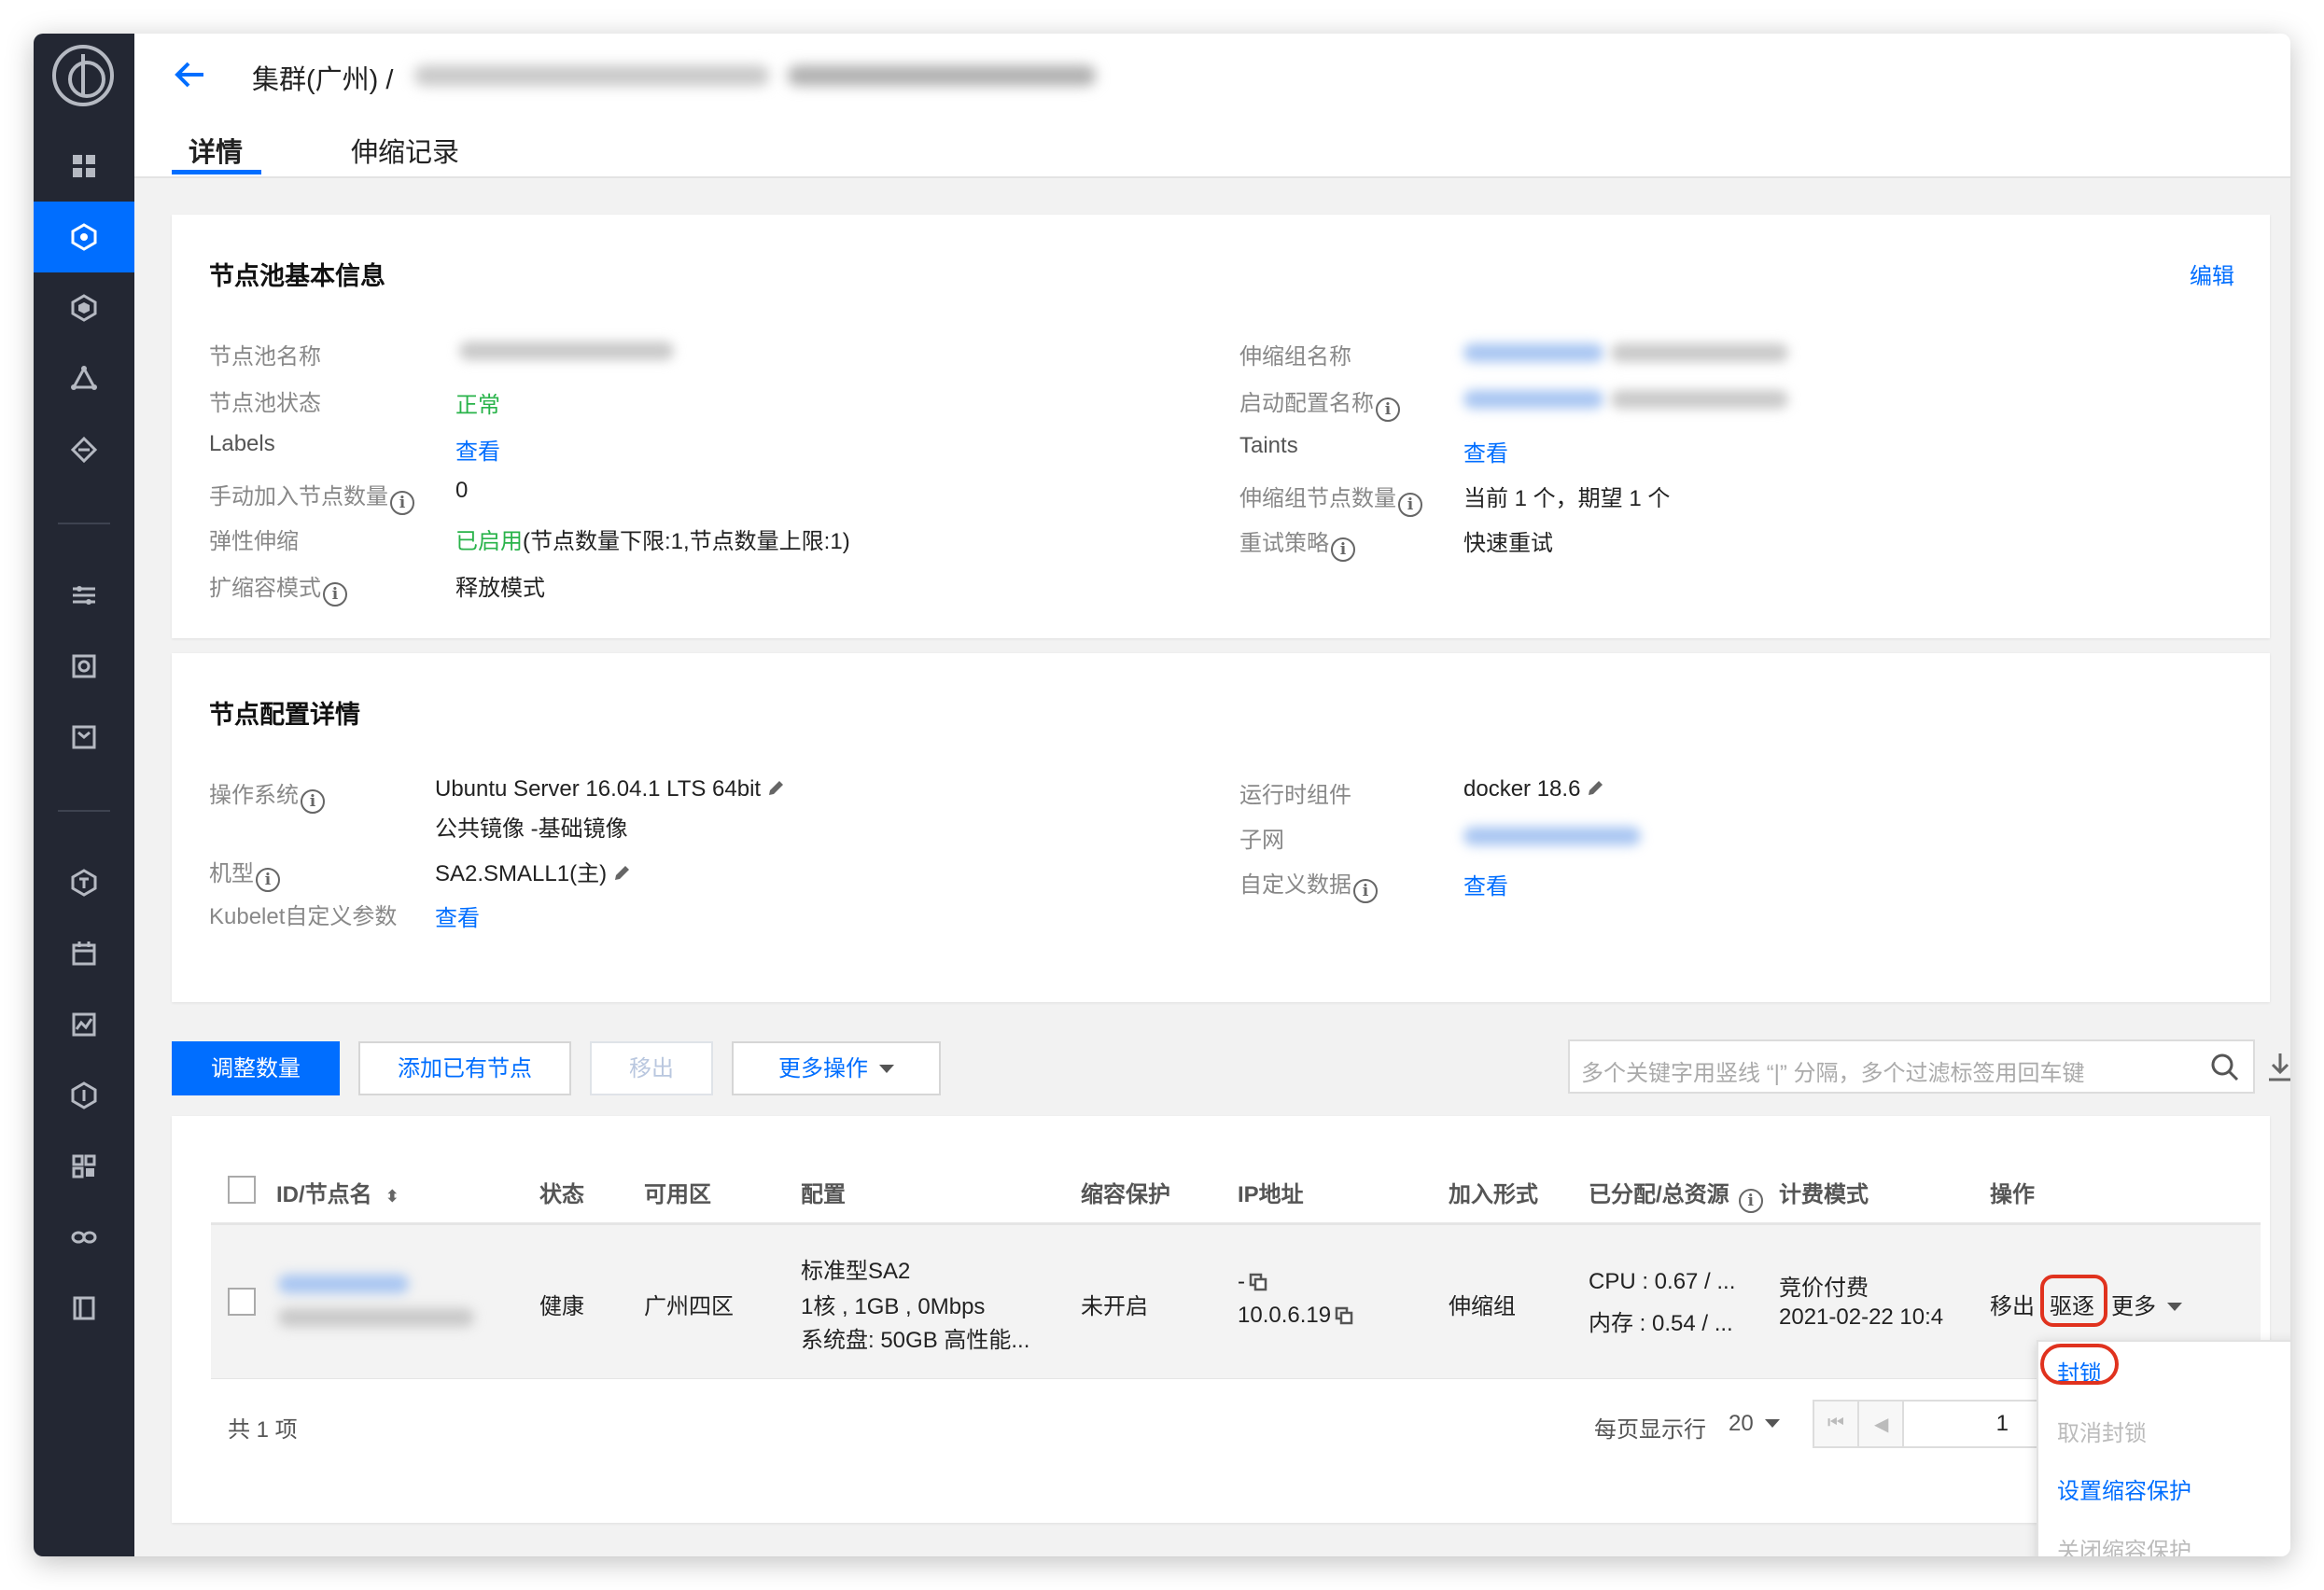  Describe the element at coordinates (566, 351) in the screenshot. I see `pool-name-value` at that location.